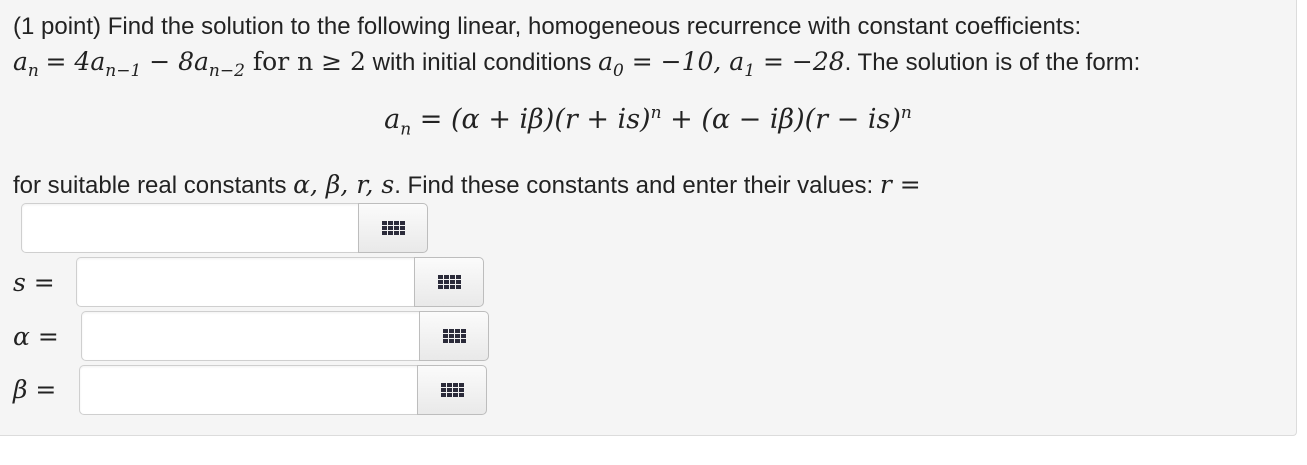 The image size is (1307, 465). I want to click on initial-conditions: a0 = −10, a1 = −28, so click(721, 64).